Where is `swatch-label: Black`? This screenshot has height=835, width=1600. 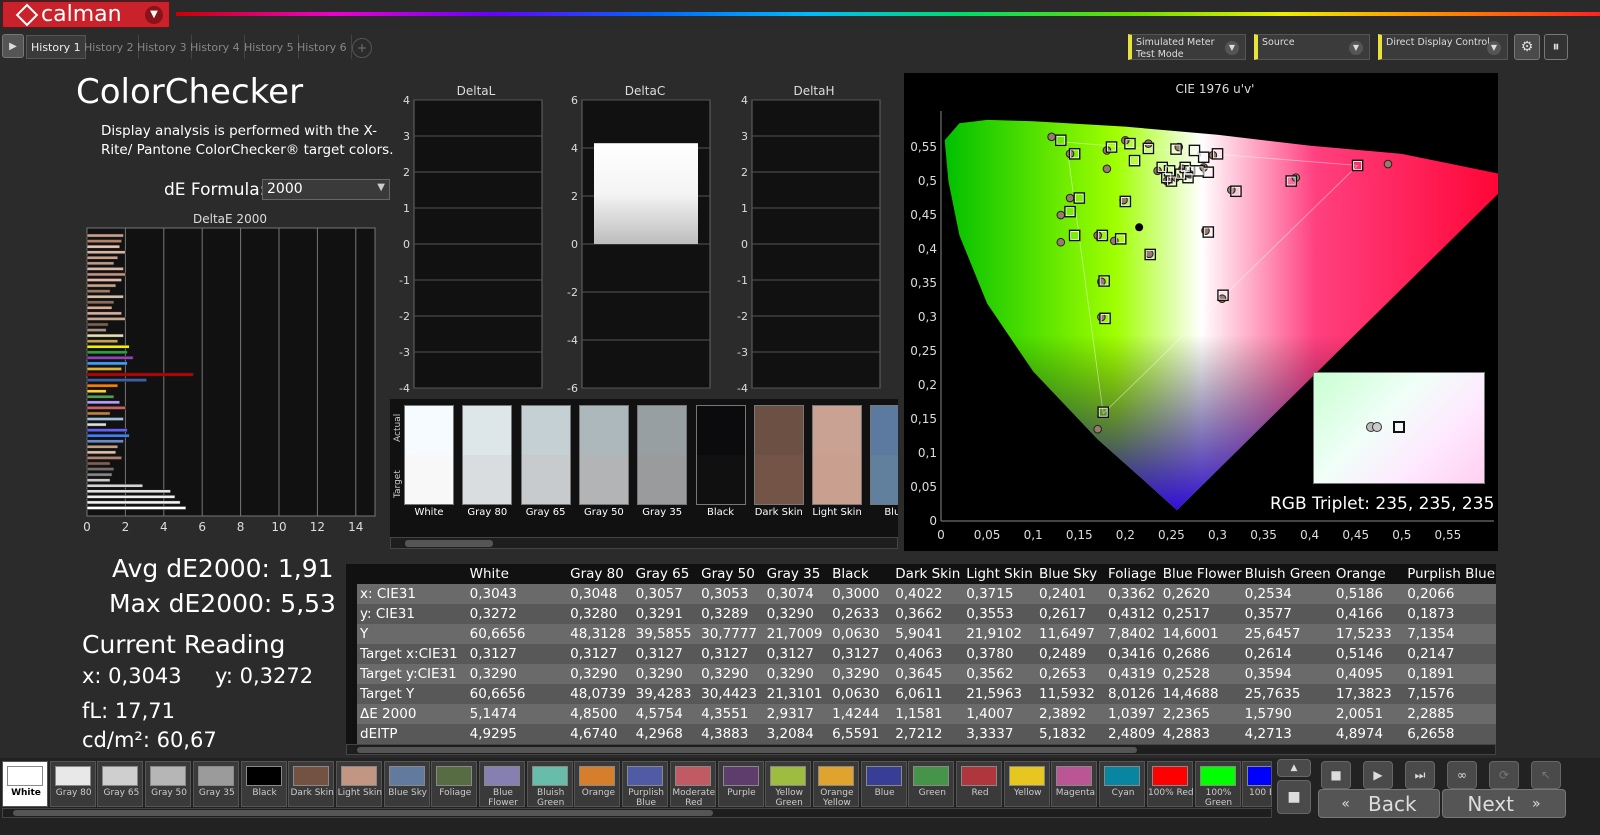
swatch-label: Black is located at coordinates (720, 512).